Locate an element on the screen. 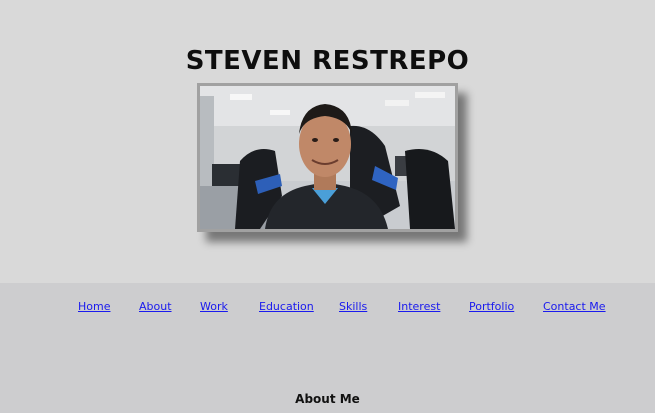 This screenshot has height=413, width=655. page-title: STEVEN RESTREPO is located at coordinates (327, 61).